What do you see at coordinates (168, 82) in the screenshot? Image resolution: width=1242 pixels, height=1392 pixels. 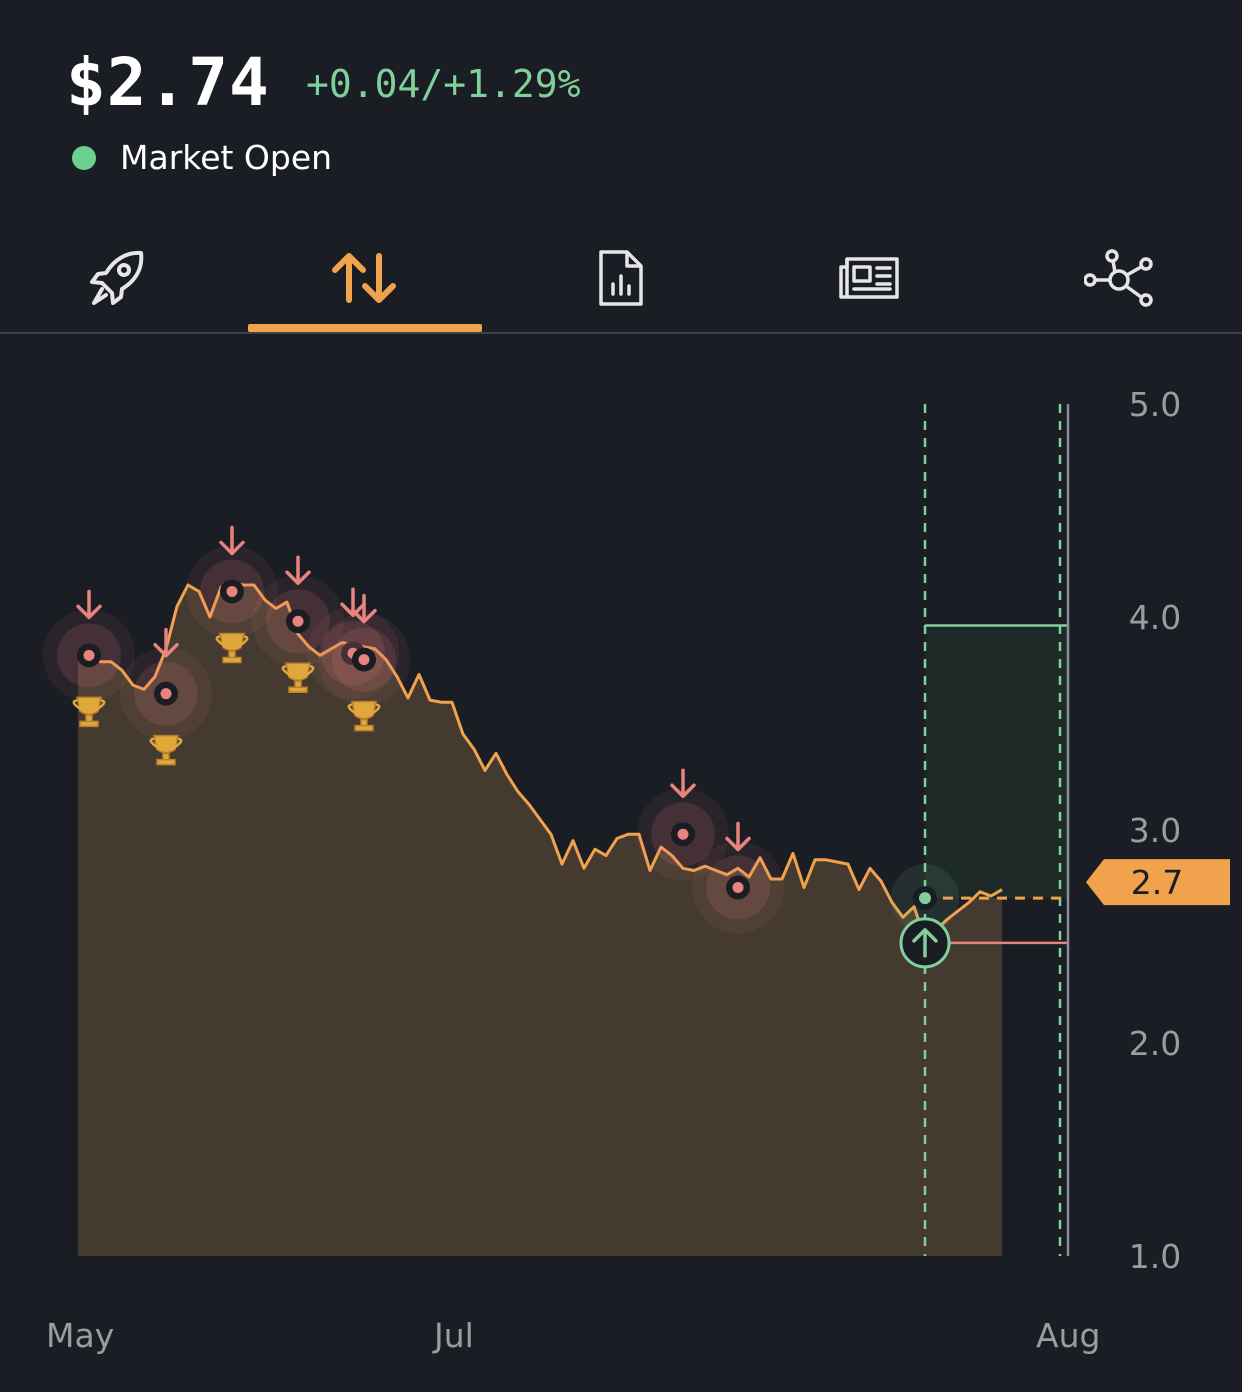 I see `stock-price: $2.74` at bounding box center [168, 82].